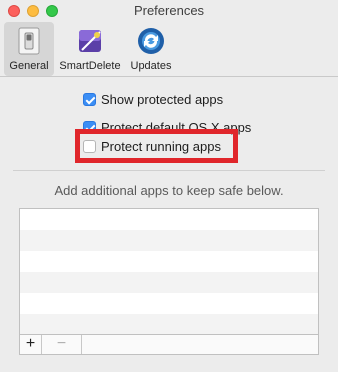 The width and height of the screenshot is (338, 372). I want to click on preferences-toolbar: General SmartDelete Updates, so click(169, 49).